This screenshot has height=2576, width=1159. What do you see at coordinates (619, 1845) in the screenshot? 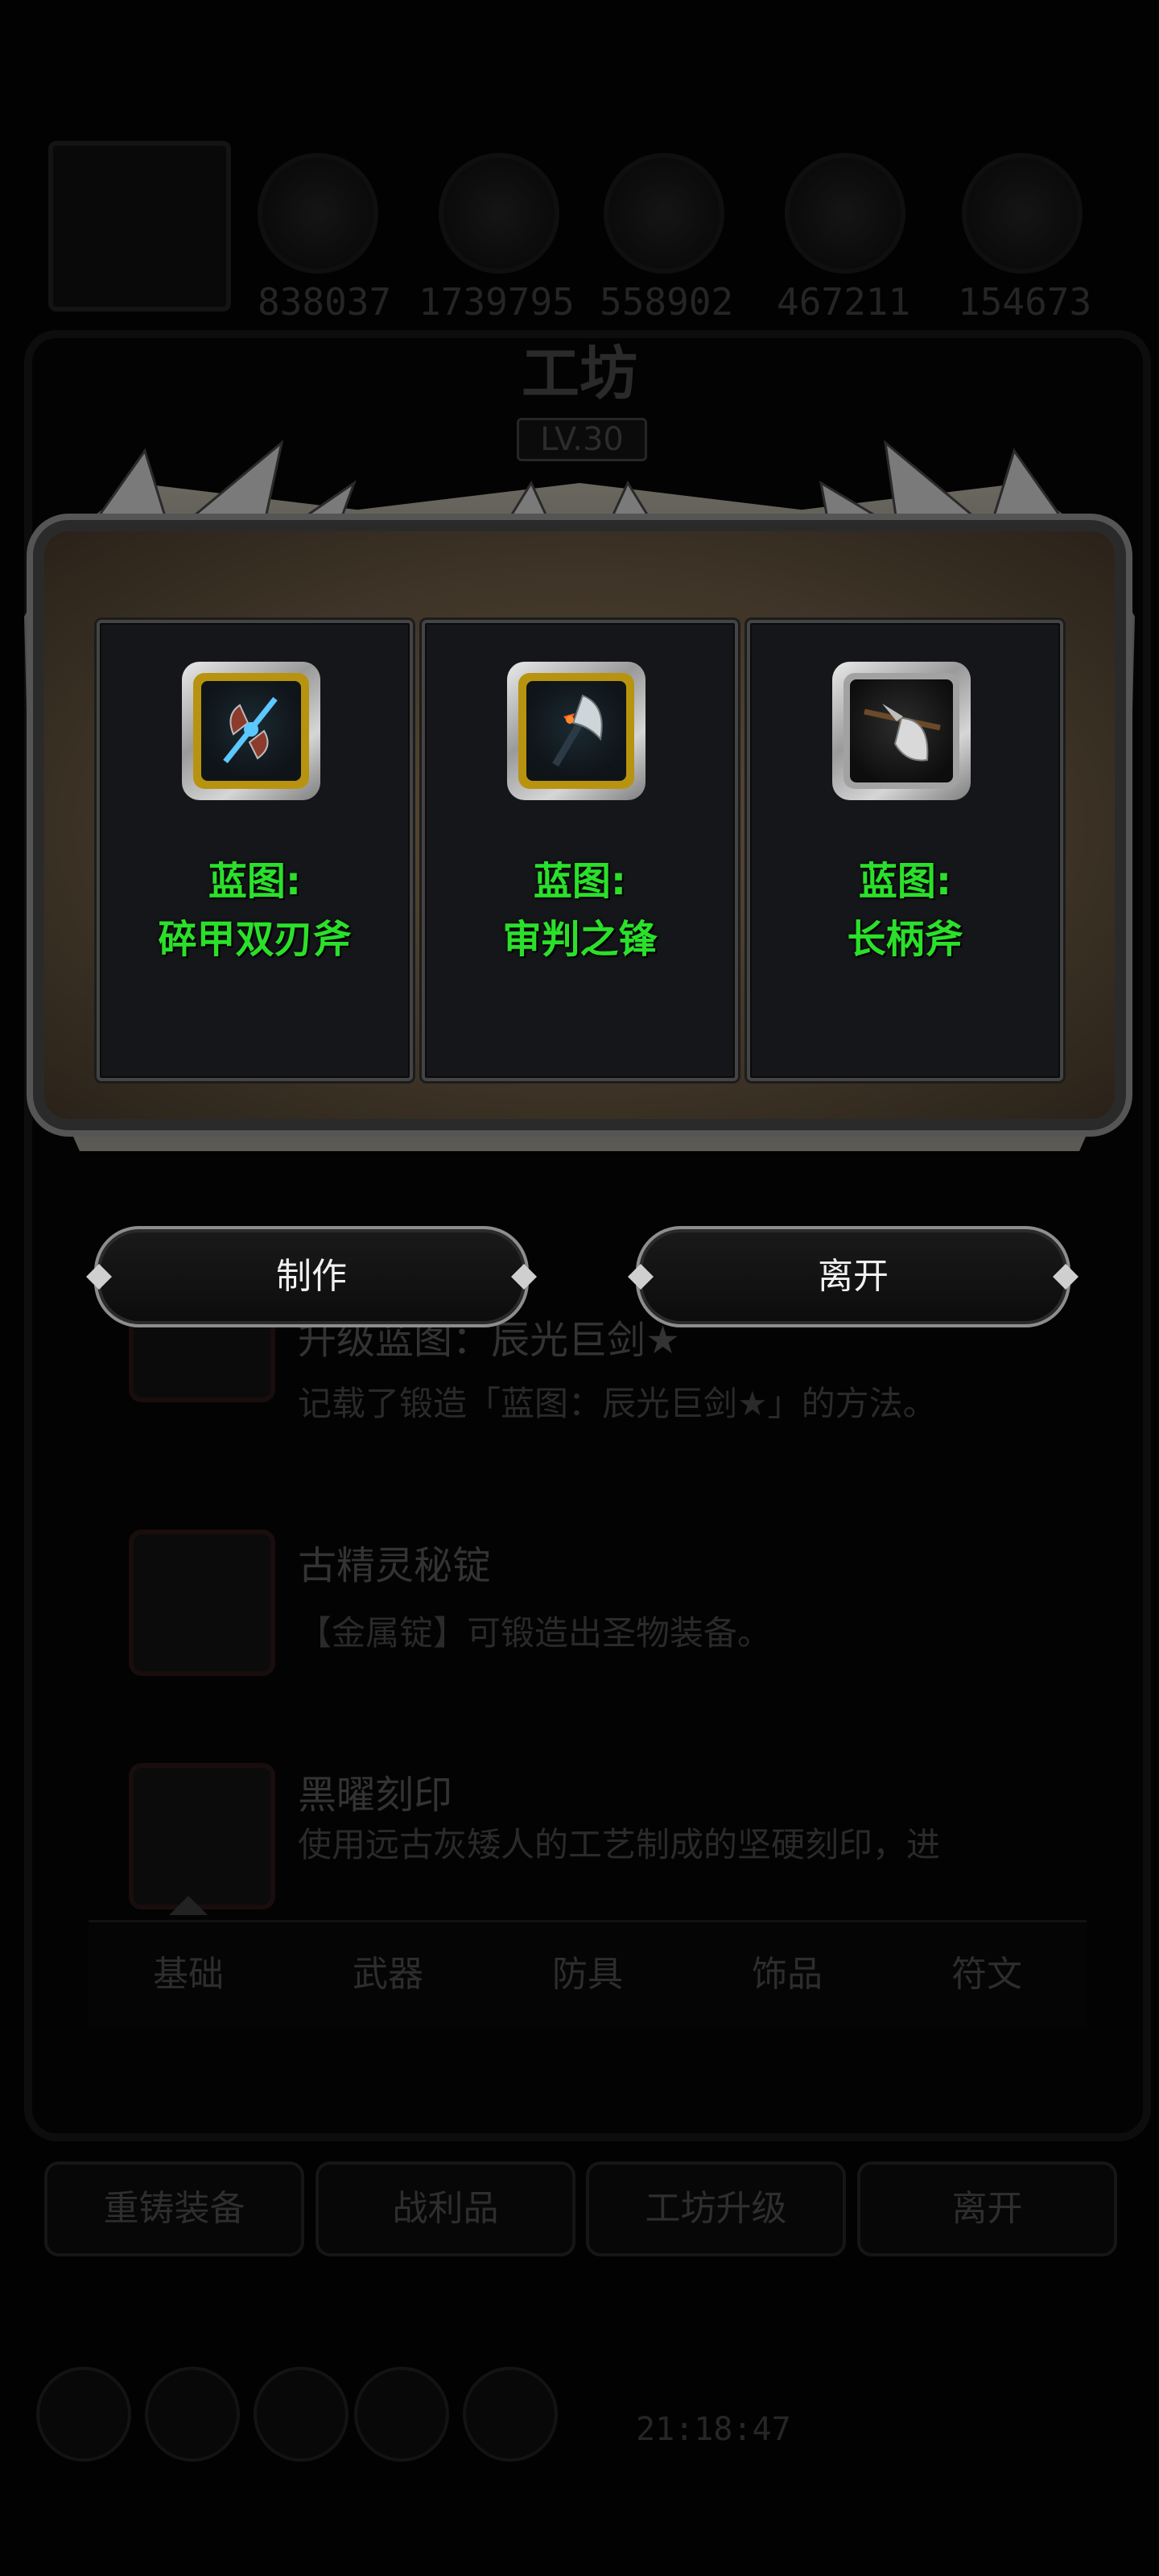
I see `item-desc: 使用远古灰矮人的工艺制成的坚硬刻印，进` at bounding box center [619, 1845].